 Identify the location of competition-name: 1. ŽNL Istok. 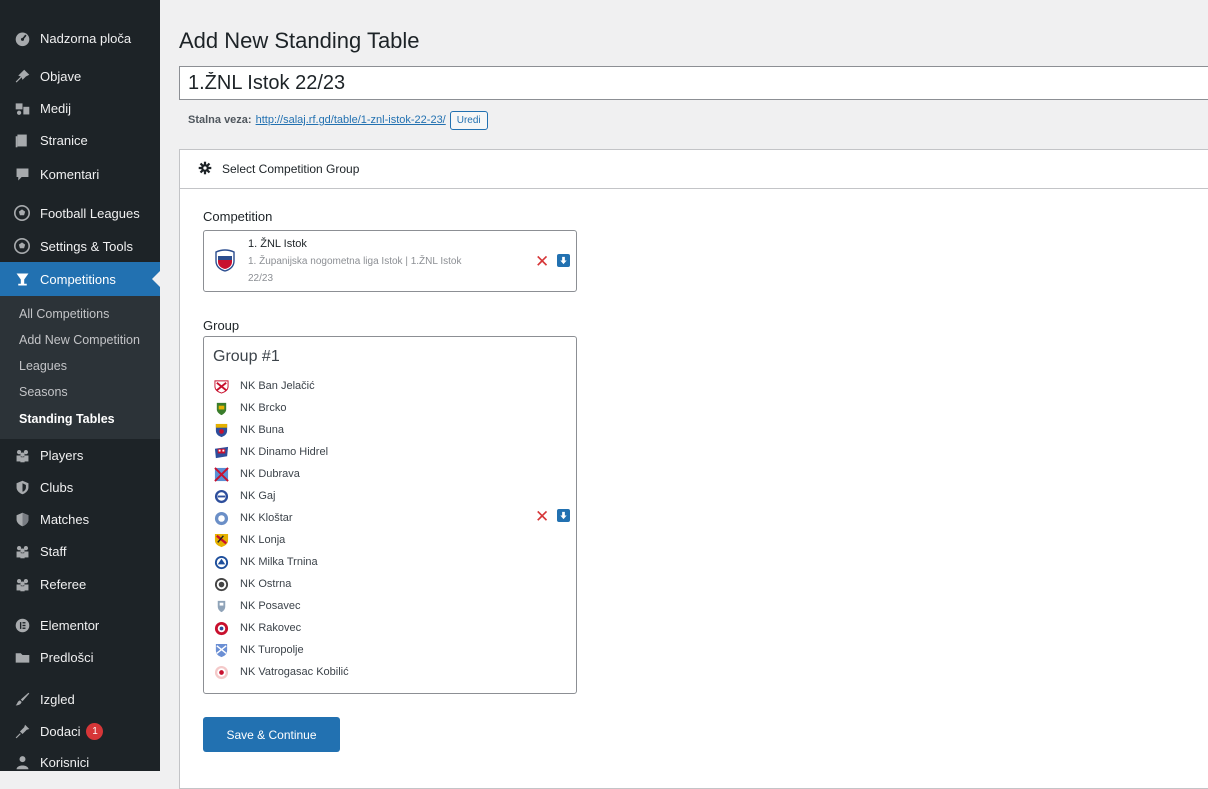
(277, 244).